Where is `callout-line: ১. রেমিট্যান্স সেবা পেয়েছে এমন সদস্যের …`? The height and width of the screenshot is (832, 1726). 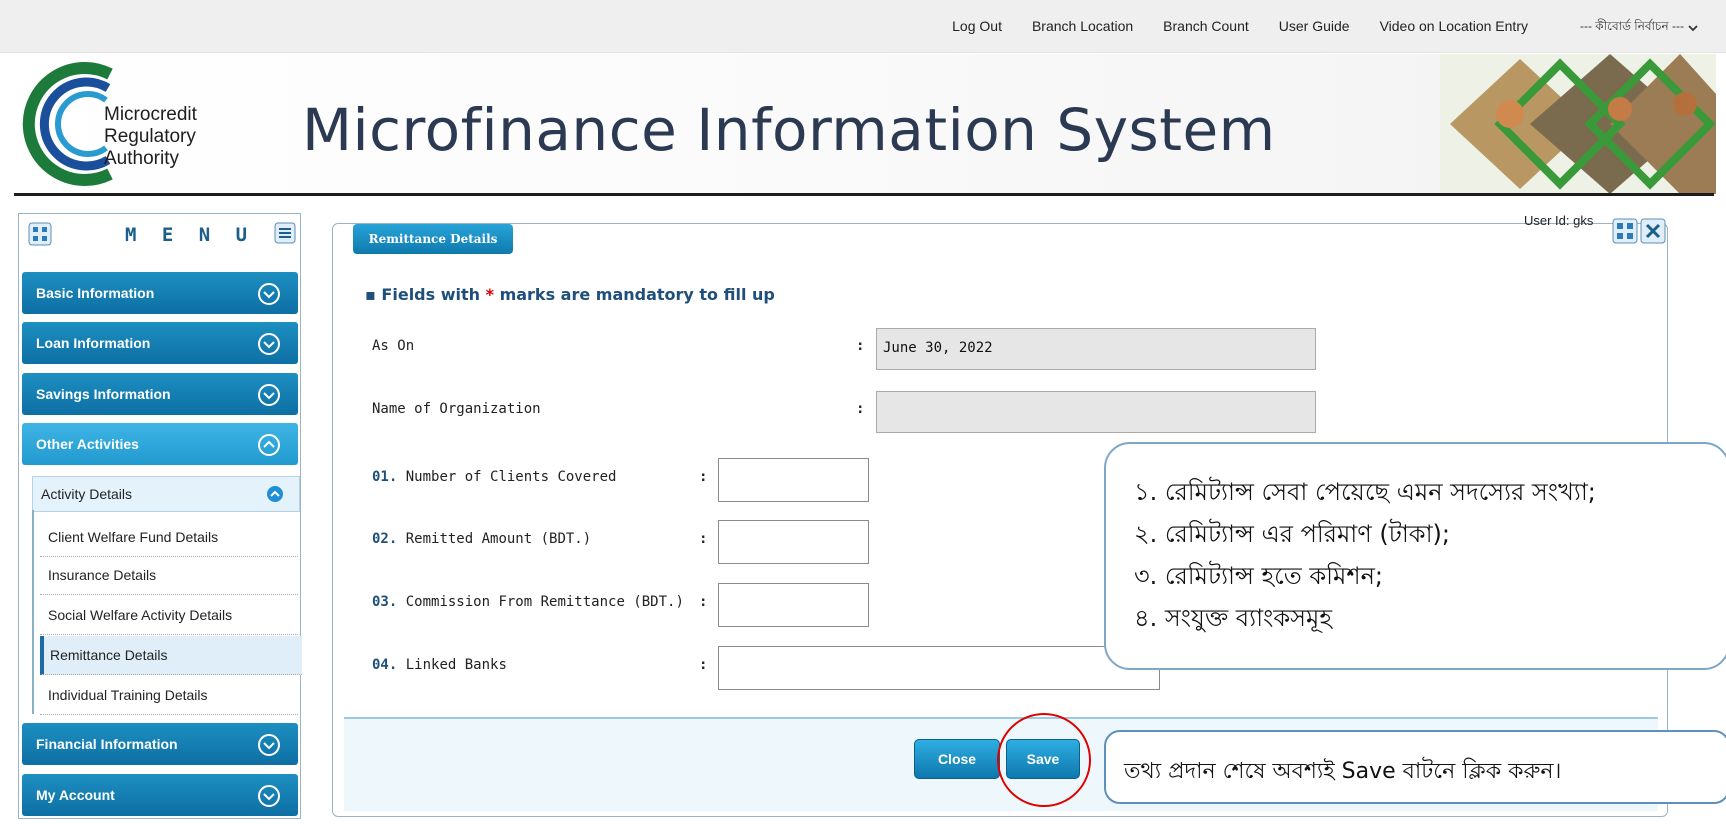 callout-line: ১. রেমিট্যান্স সেবা পেয়েছে এমন সদস্যের … is located at coordinates (1365, 492).